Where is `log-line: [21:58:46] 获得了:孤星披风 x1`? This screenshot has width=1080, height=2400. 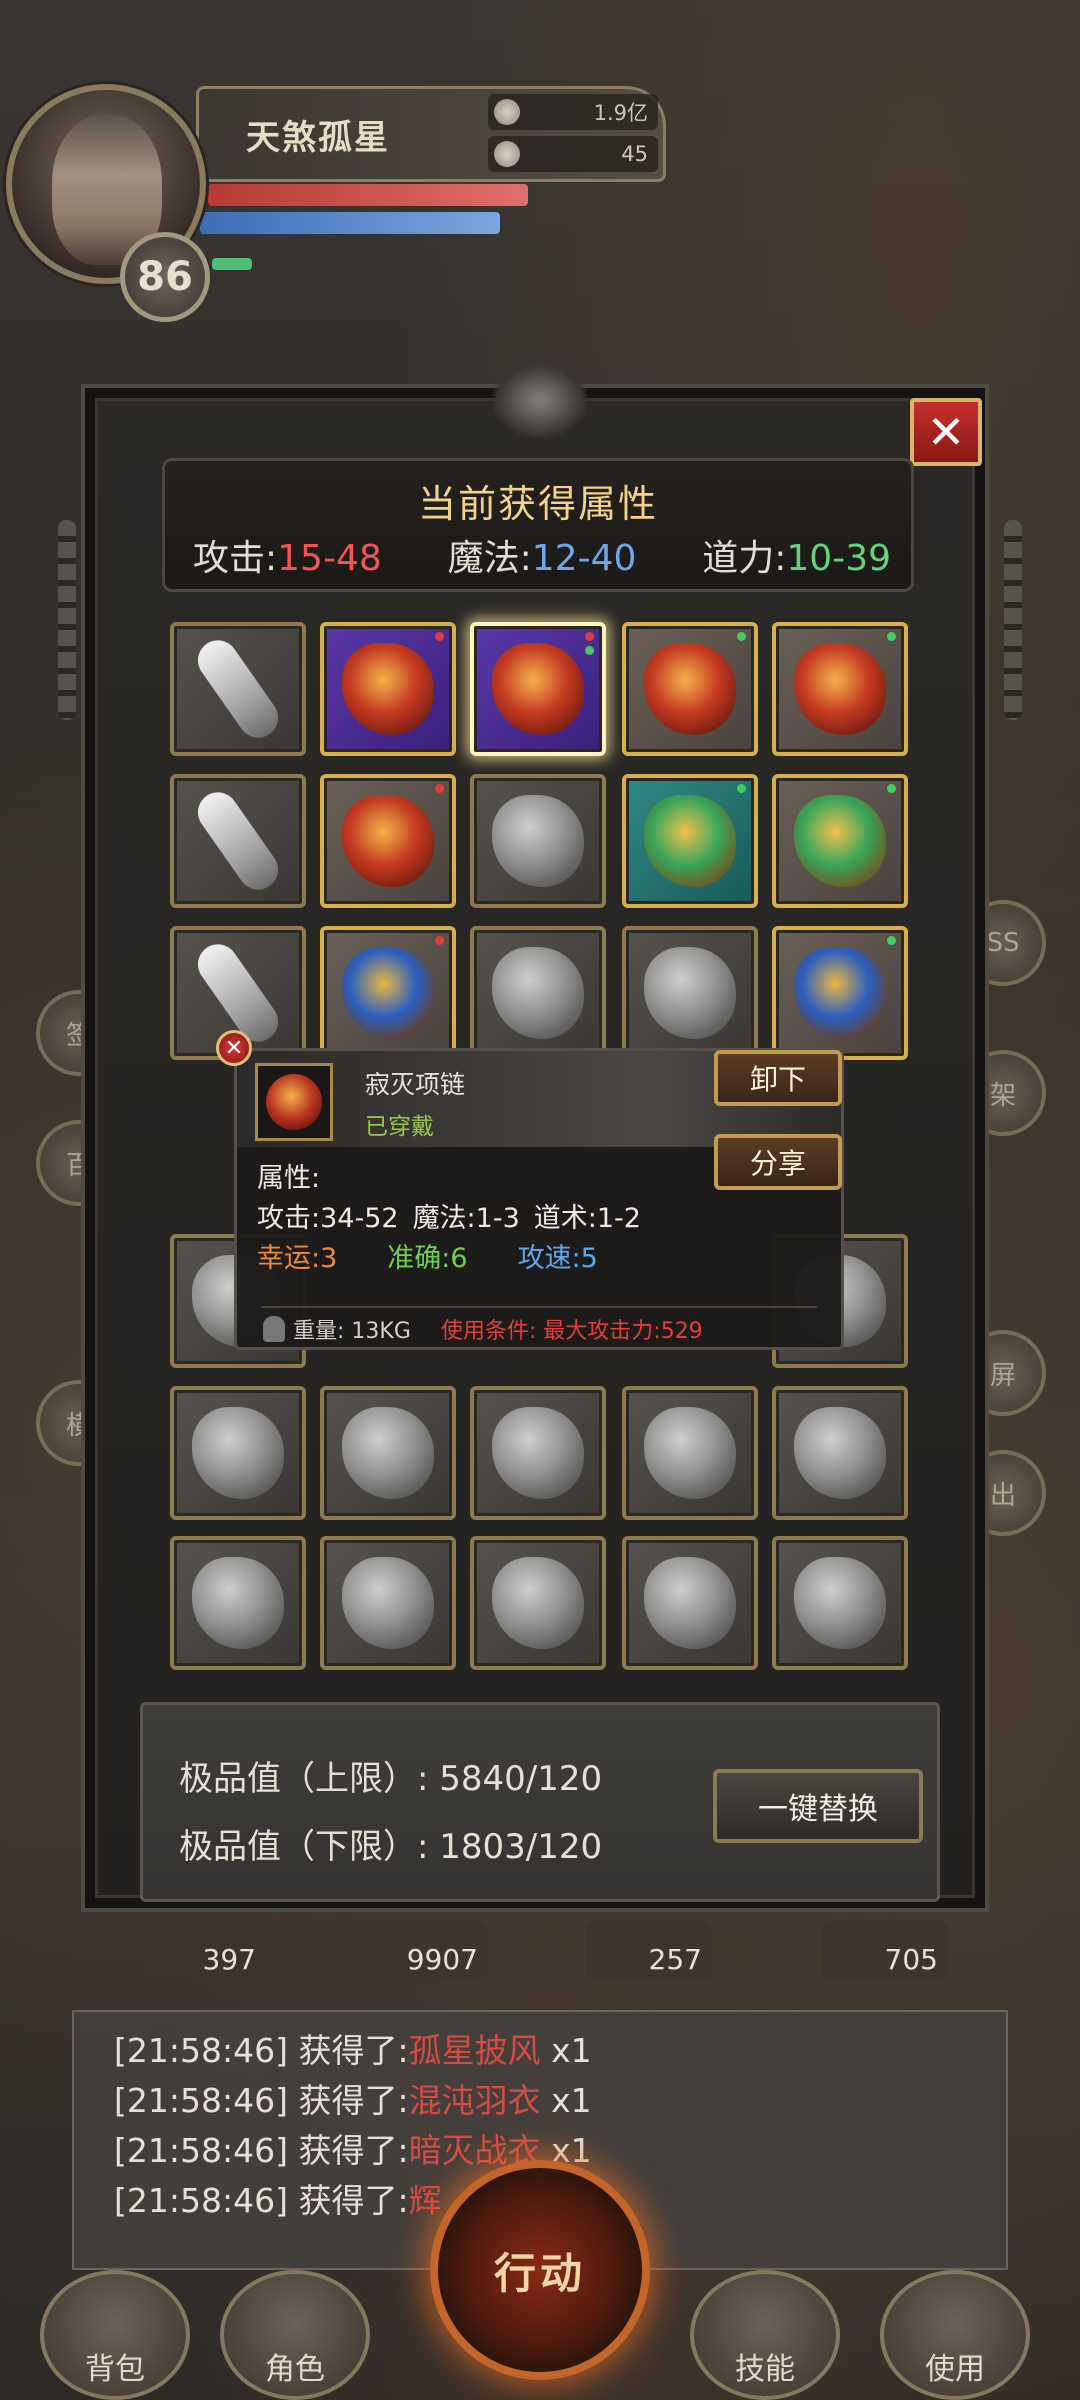 log-line: [21:58:46] 获得了:孤星披风 x1 is located at coordinates (353, 2050).